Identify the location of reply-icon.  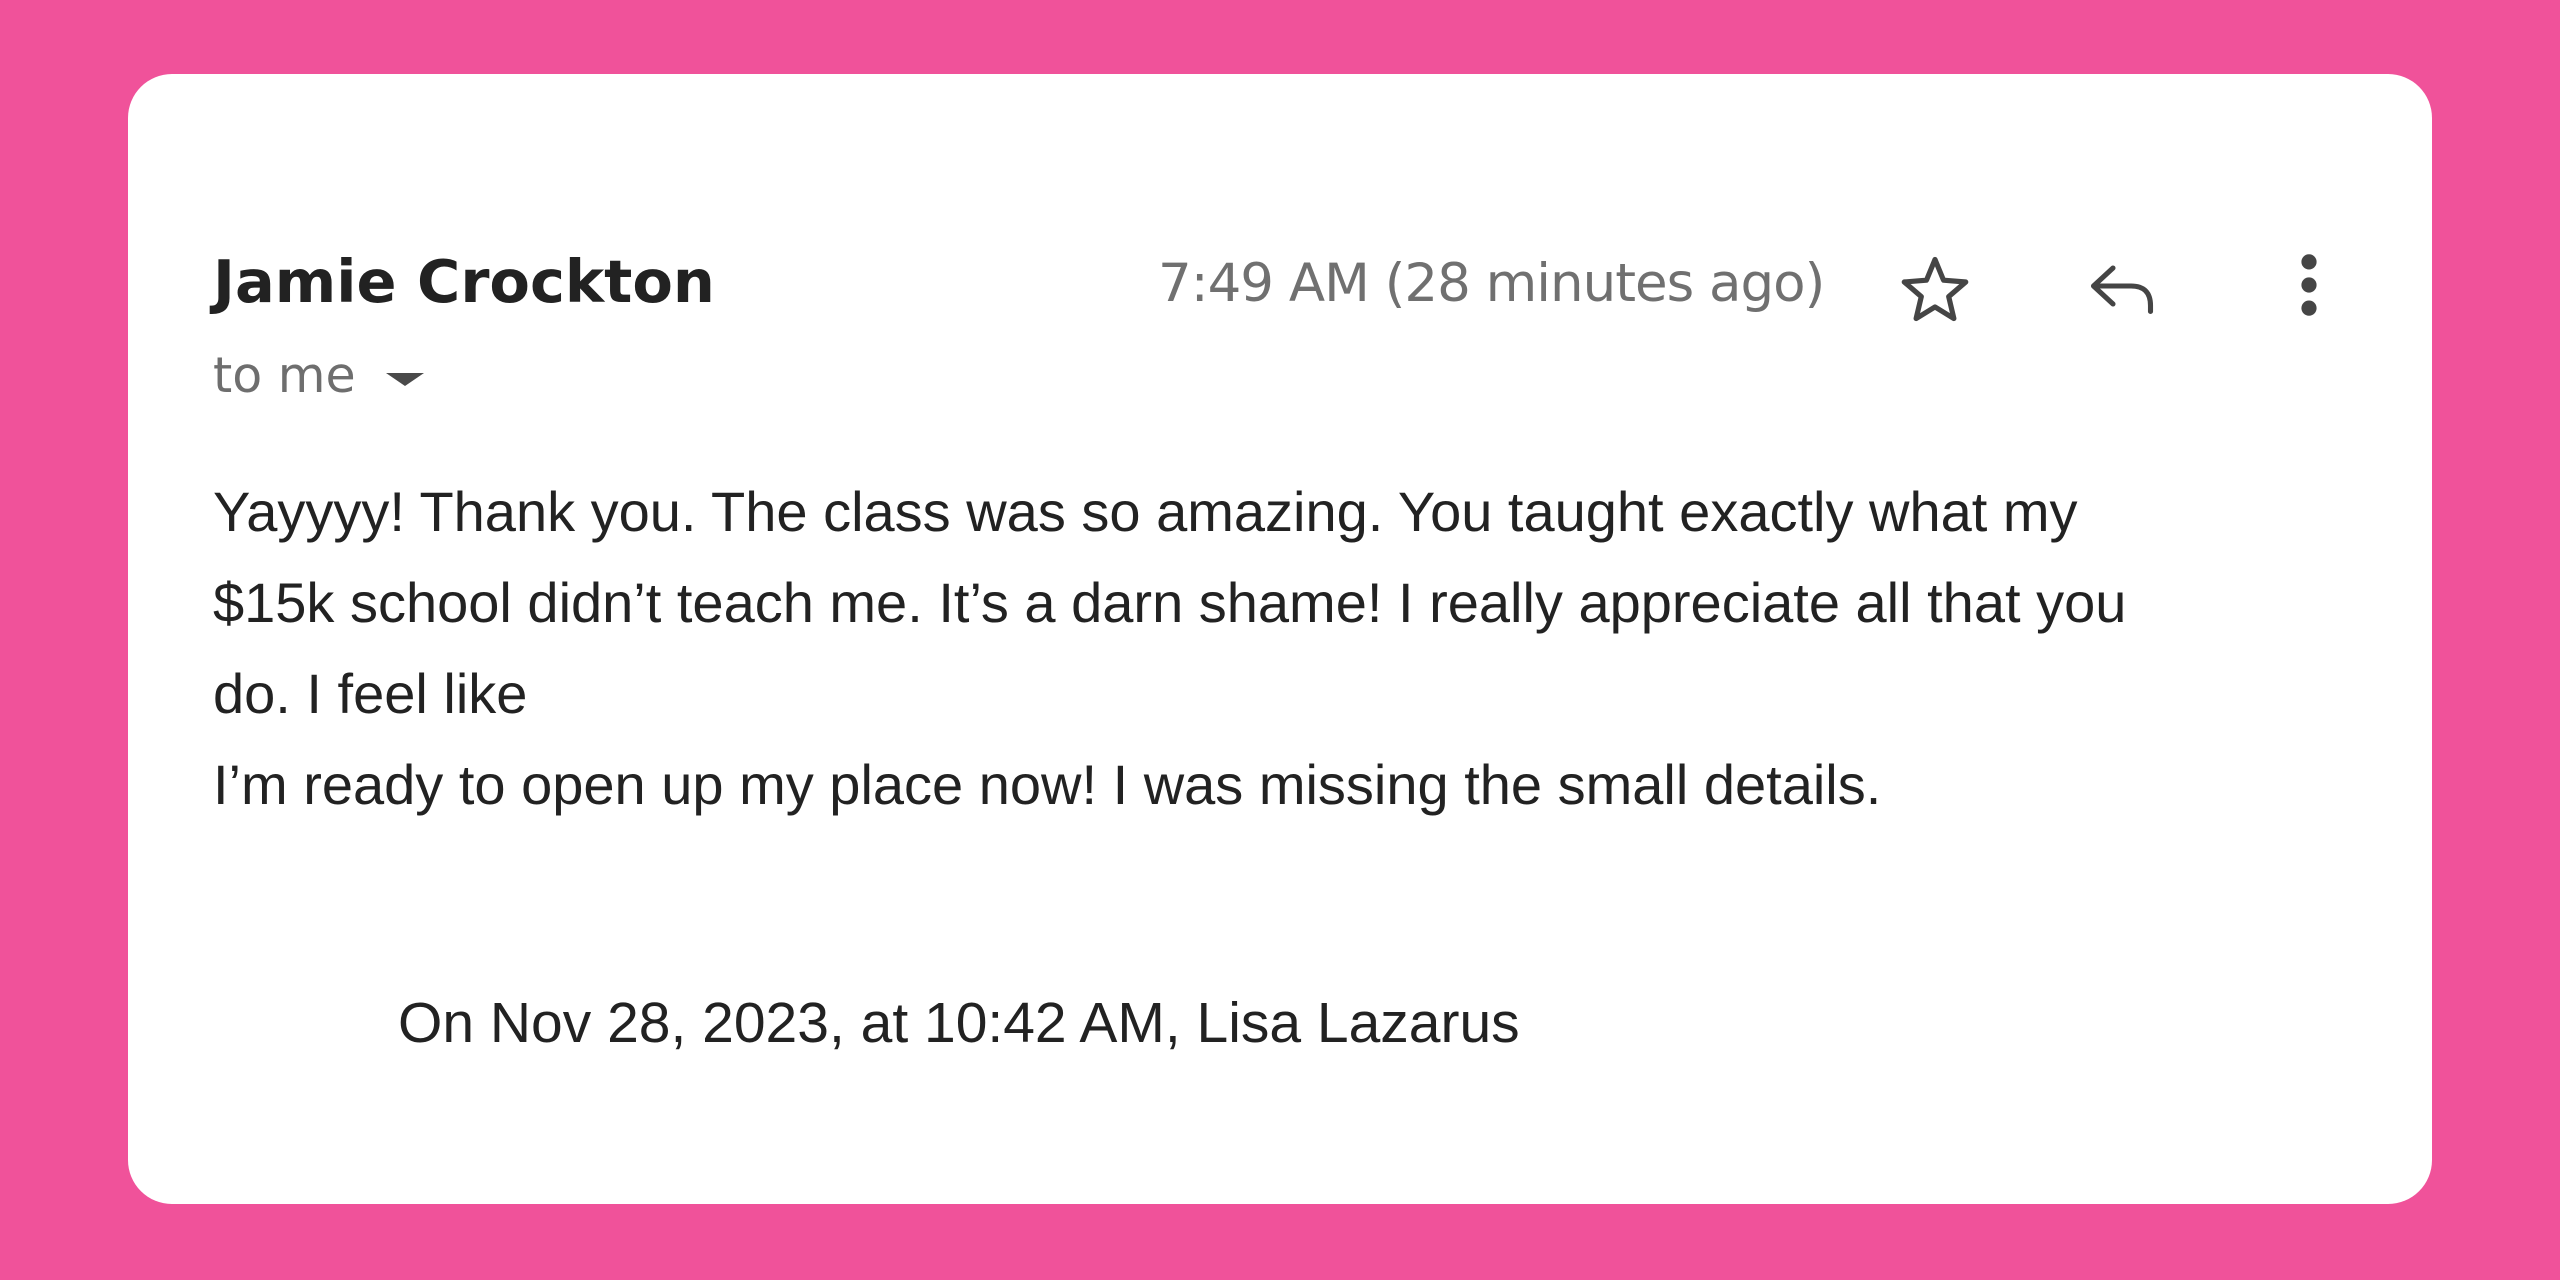
(2122, 290).